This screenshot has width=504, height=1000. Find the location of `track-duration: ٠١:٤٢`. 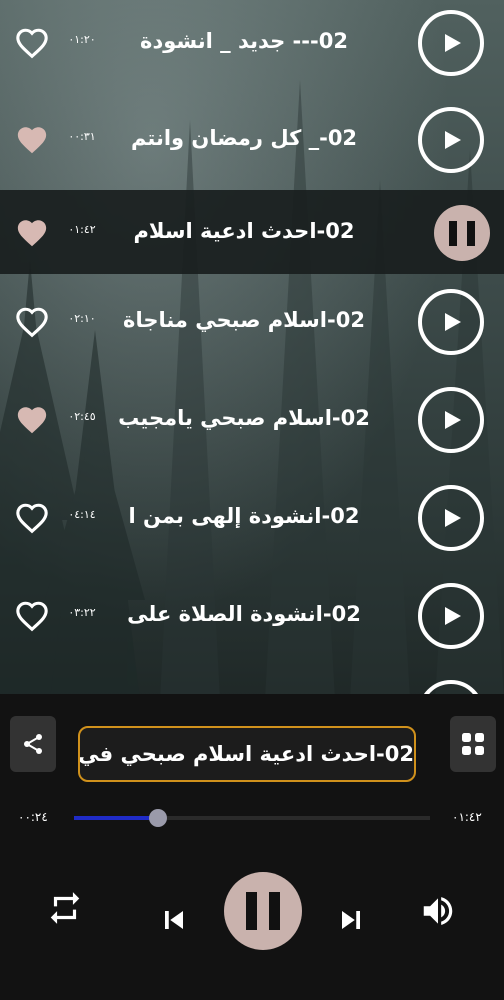

track-duration: ٠١:٤٢ is located at coordinates (82, 229).